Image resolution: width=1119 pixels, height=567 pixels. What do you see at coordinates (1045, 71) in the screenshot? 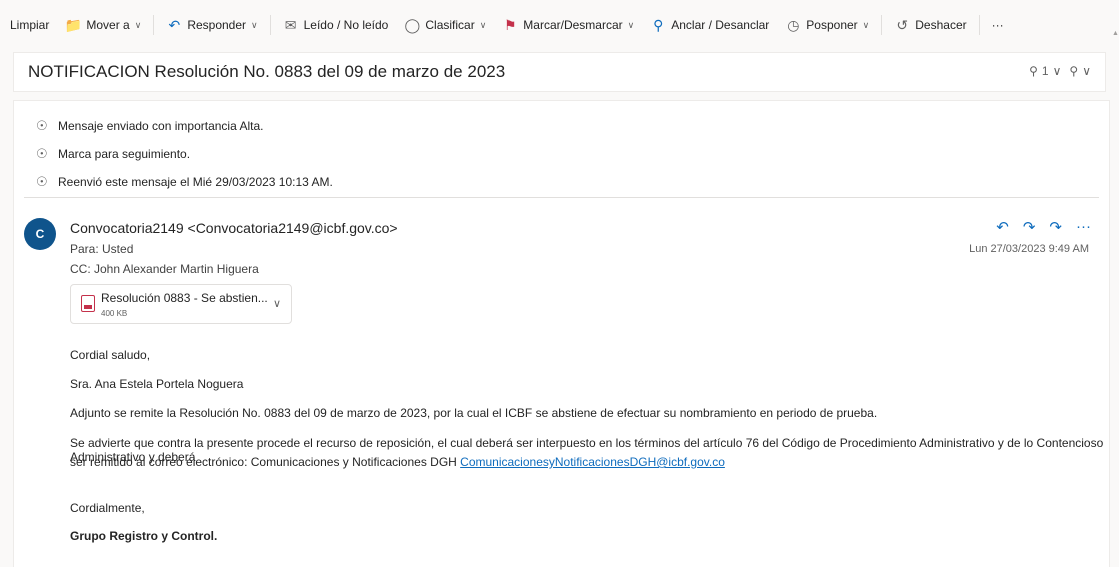
I see `attachment-count: 1` at bounding box center [1045, 71].